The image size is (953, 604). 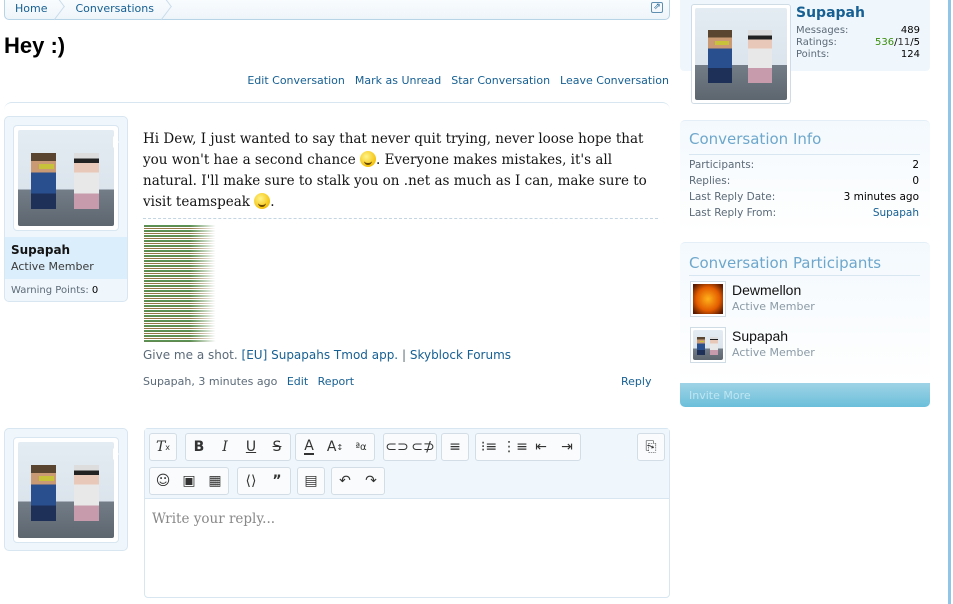 What do you see at coordinates (272, 202) in the screenshot?
I see `message-text-part3: .` at bounding box center [272, 202].